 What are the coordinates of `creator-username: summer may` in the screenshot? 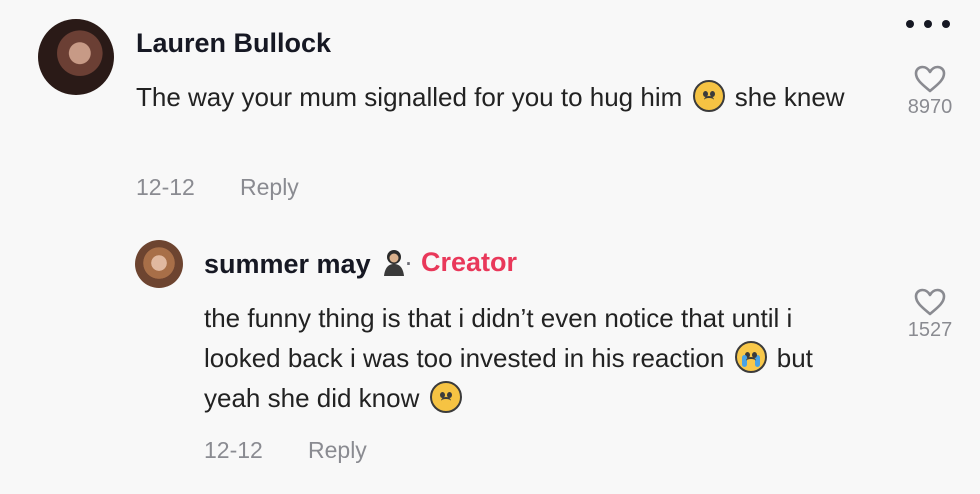 It's located at (306, 263).